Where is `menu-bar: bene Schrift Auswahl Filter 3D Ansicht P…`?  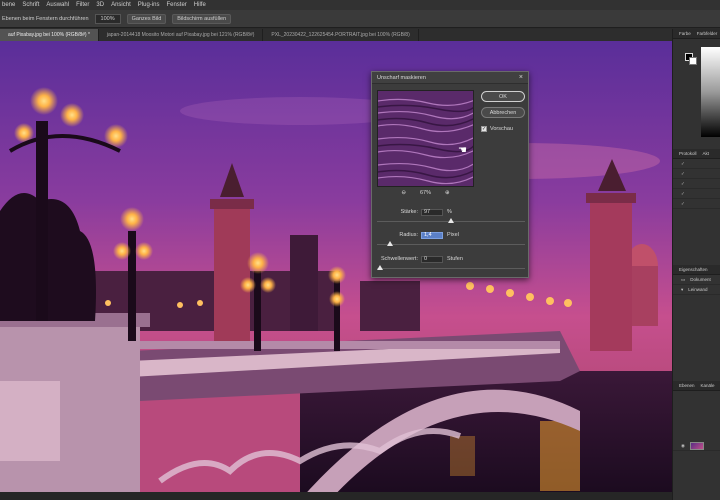 menu-bar: bene Schrift Auswahl Filter 3D Ansicht P… is located at coordinates (360, 5).